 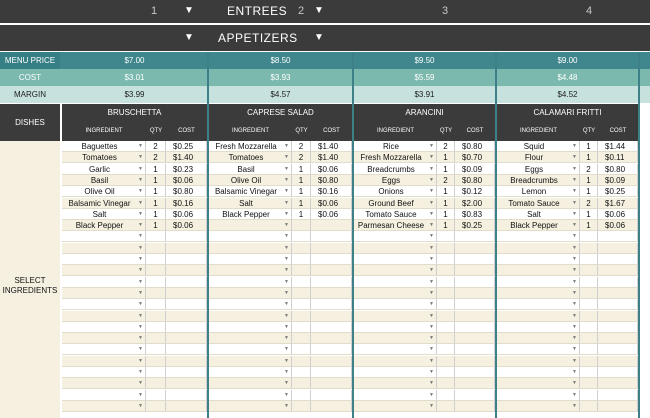 What do you see at coordinates (538, 192) in the screenshot?
I see `ingredient-select: Lemon` at bounding box center [538, 192].